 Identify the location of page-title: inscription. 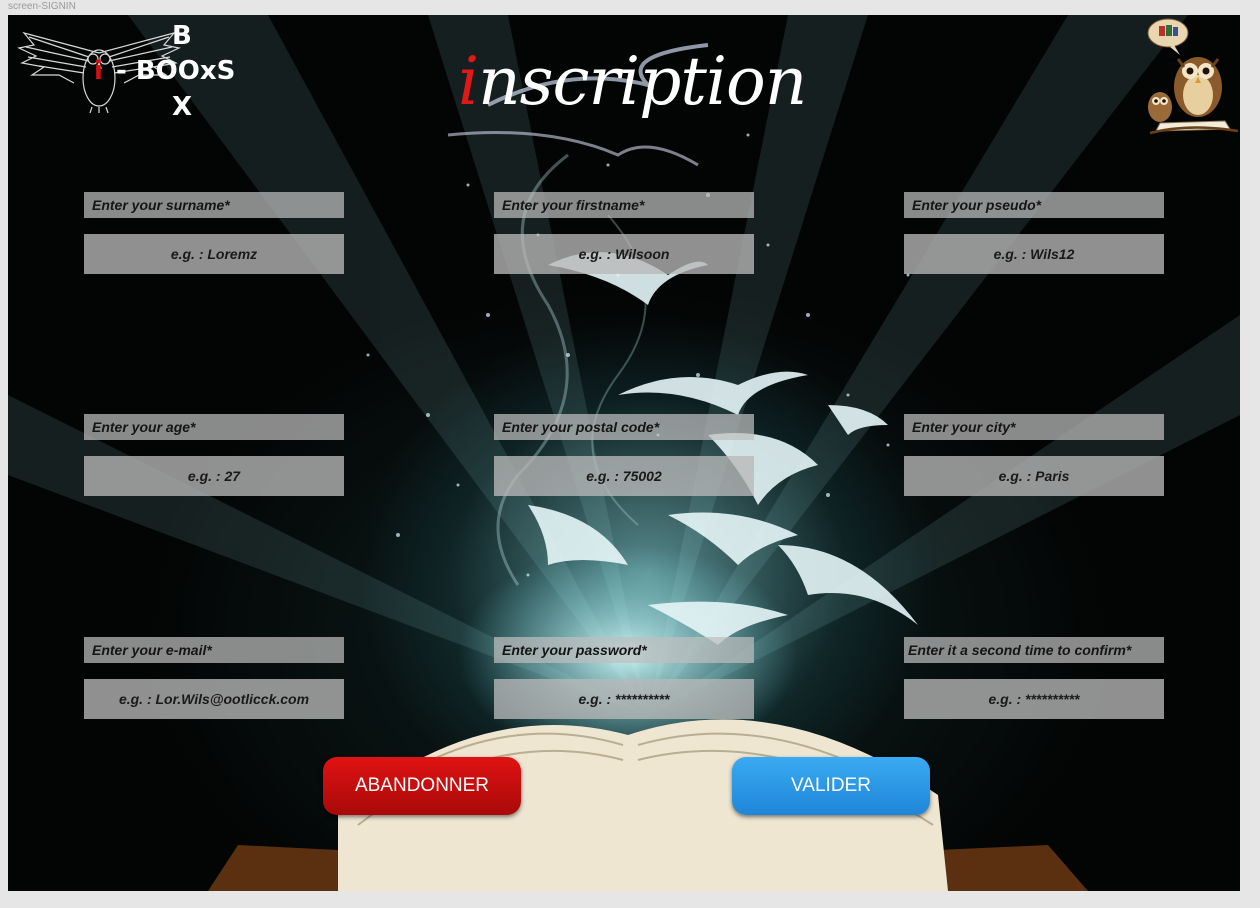
(632, 82).